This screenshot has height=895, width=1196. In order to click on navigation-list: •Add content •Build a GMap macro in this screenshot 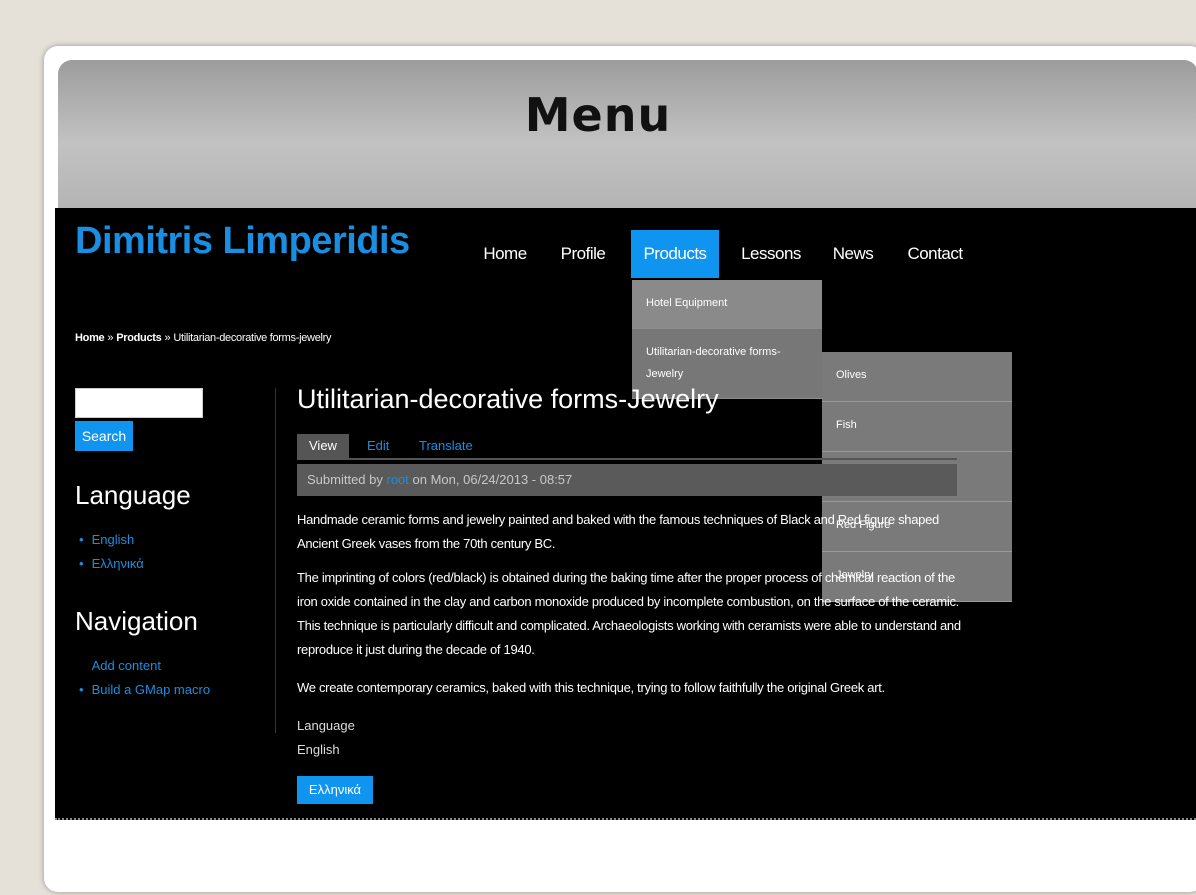, I will do `click(144, 678)`.